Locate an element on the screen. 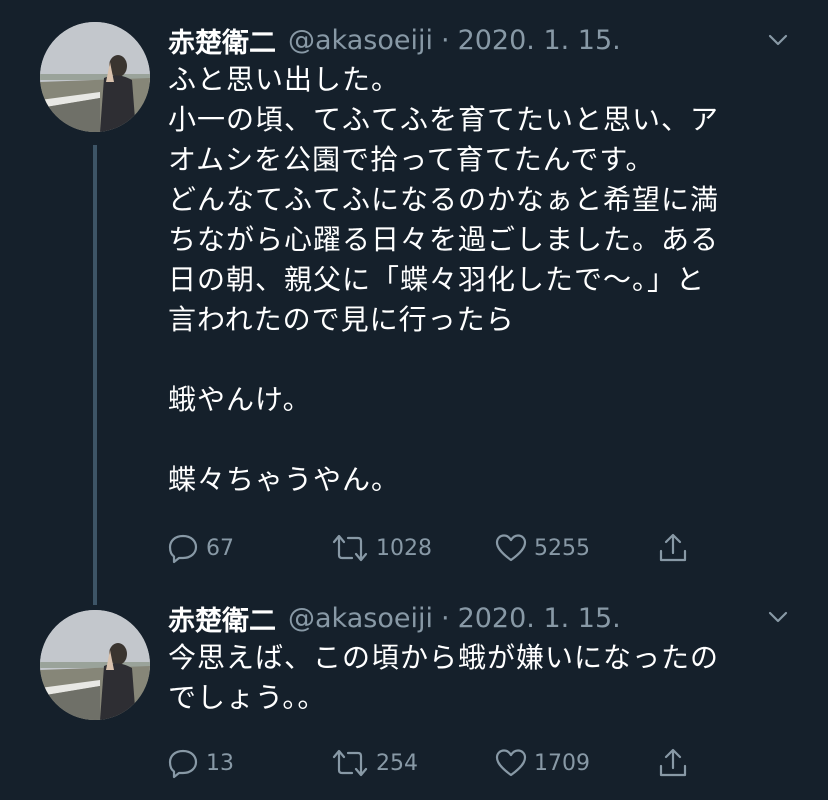 The width and height of the screenshot is (828, 800). reply-count: 13 is located at coordinates (220, 763).